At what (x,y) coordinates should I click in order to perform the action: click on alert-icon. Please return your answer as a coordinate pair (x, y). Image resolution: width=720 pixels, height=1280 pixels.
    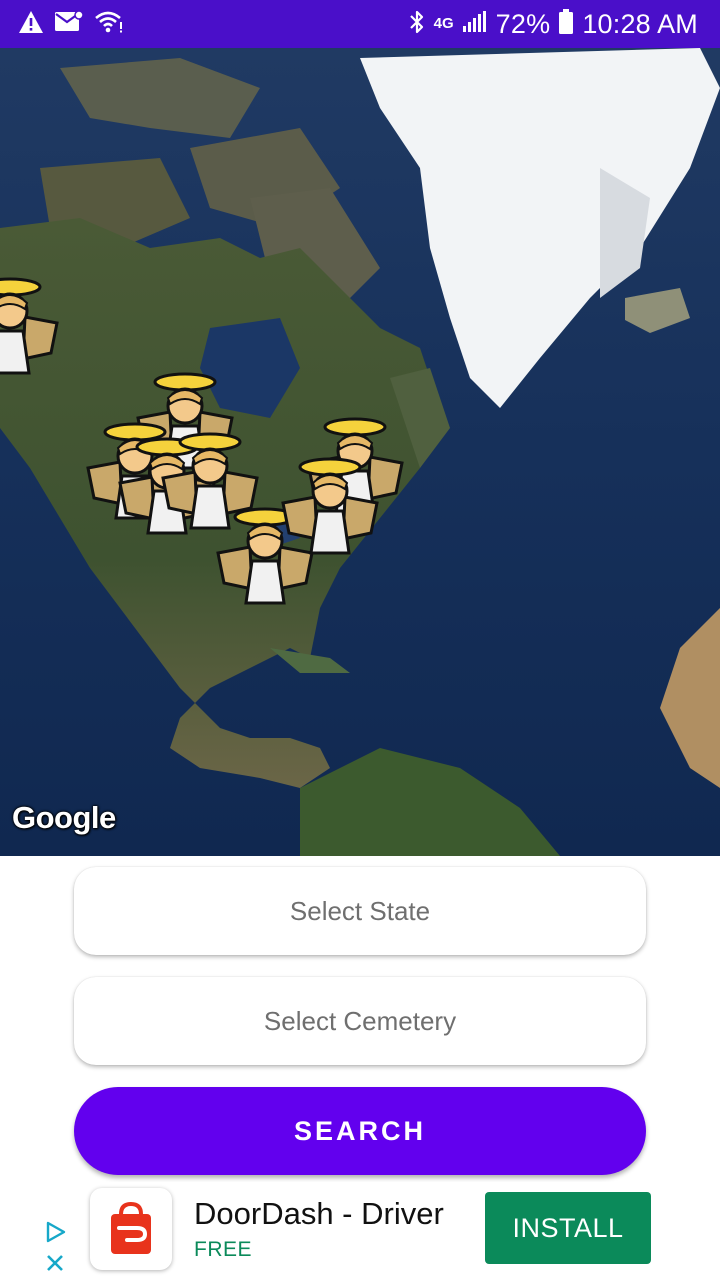
    Looking at the image, I should click on (31, 24).